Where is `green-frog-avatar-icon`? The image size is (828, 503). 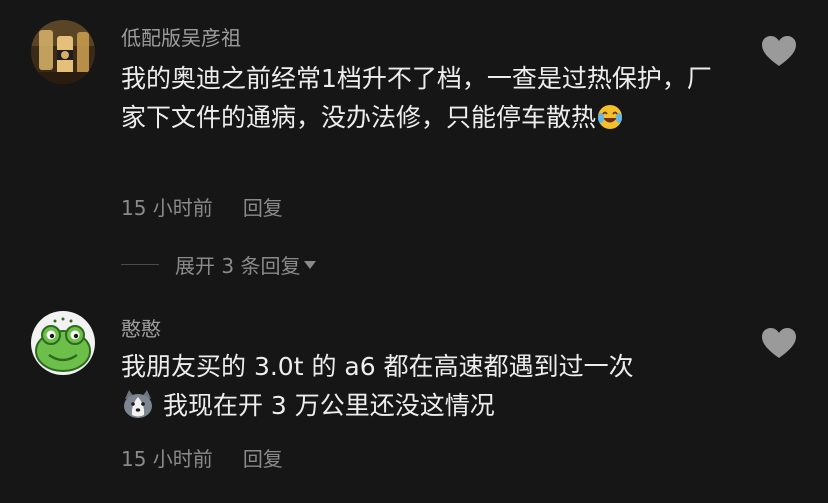
green-frog-avatar-icon is located at coordinates (63, 343).